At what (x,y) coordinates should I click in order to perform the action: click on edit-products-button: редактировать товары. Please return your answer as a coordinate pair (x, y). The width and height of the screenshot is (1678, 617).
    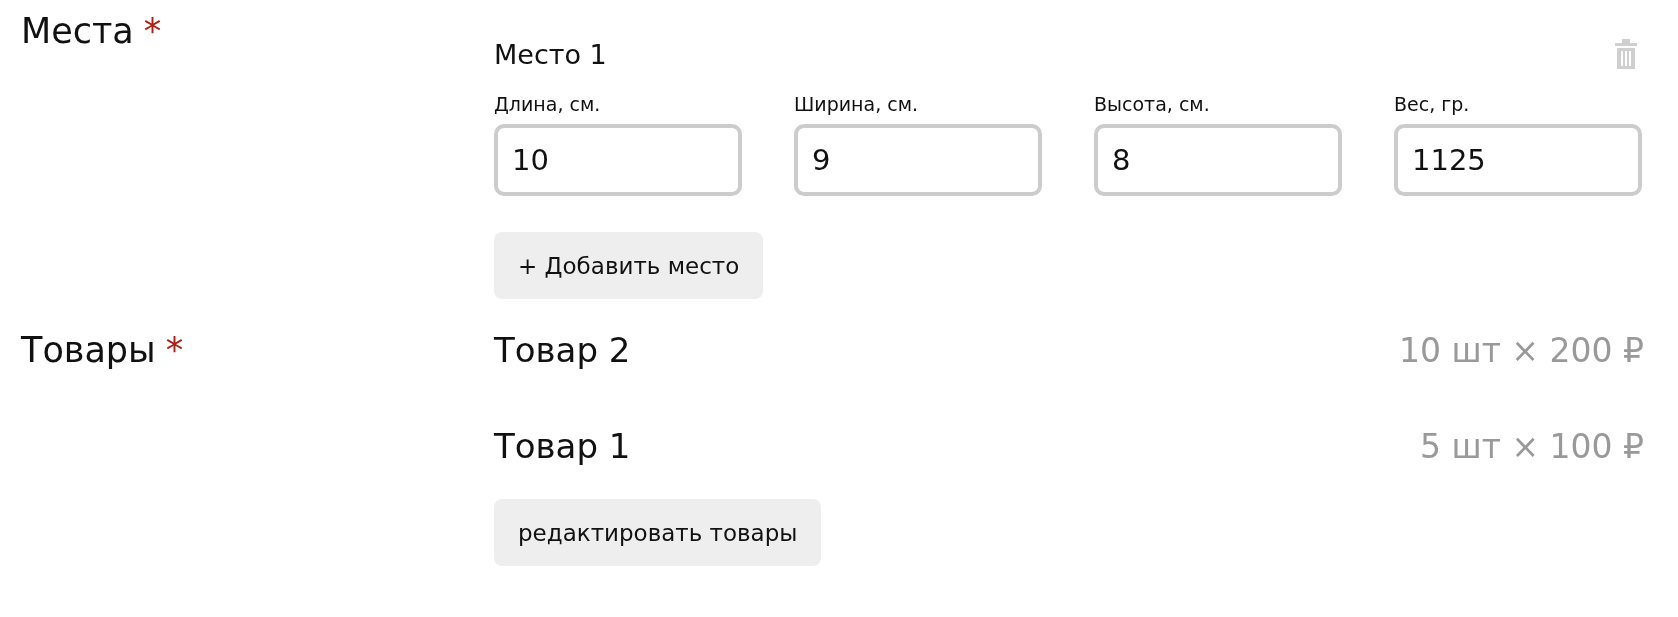
    Looking at the image, I should click on (658, 532).